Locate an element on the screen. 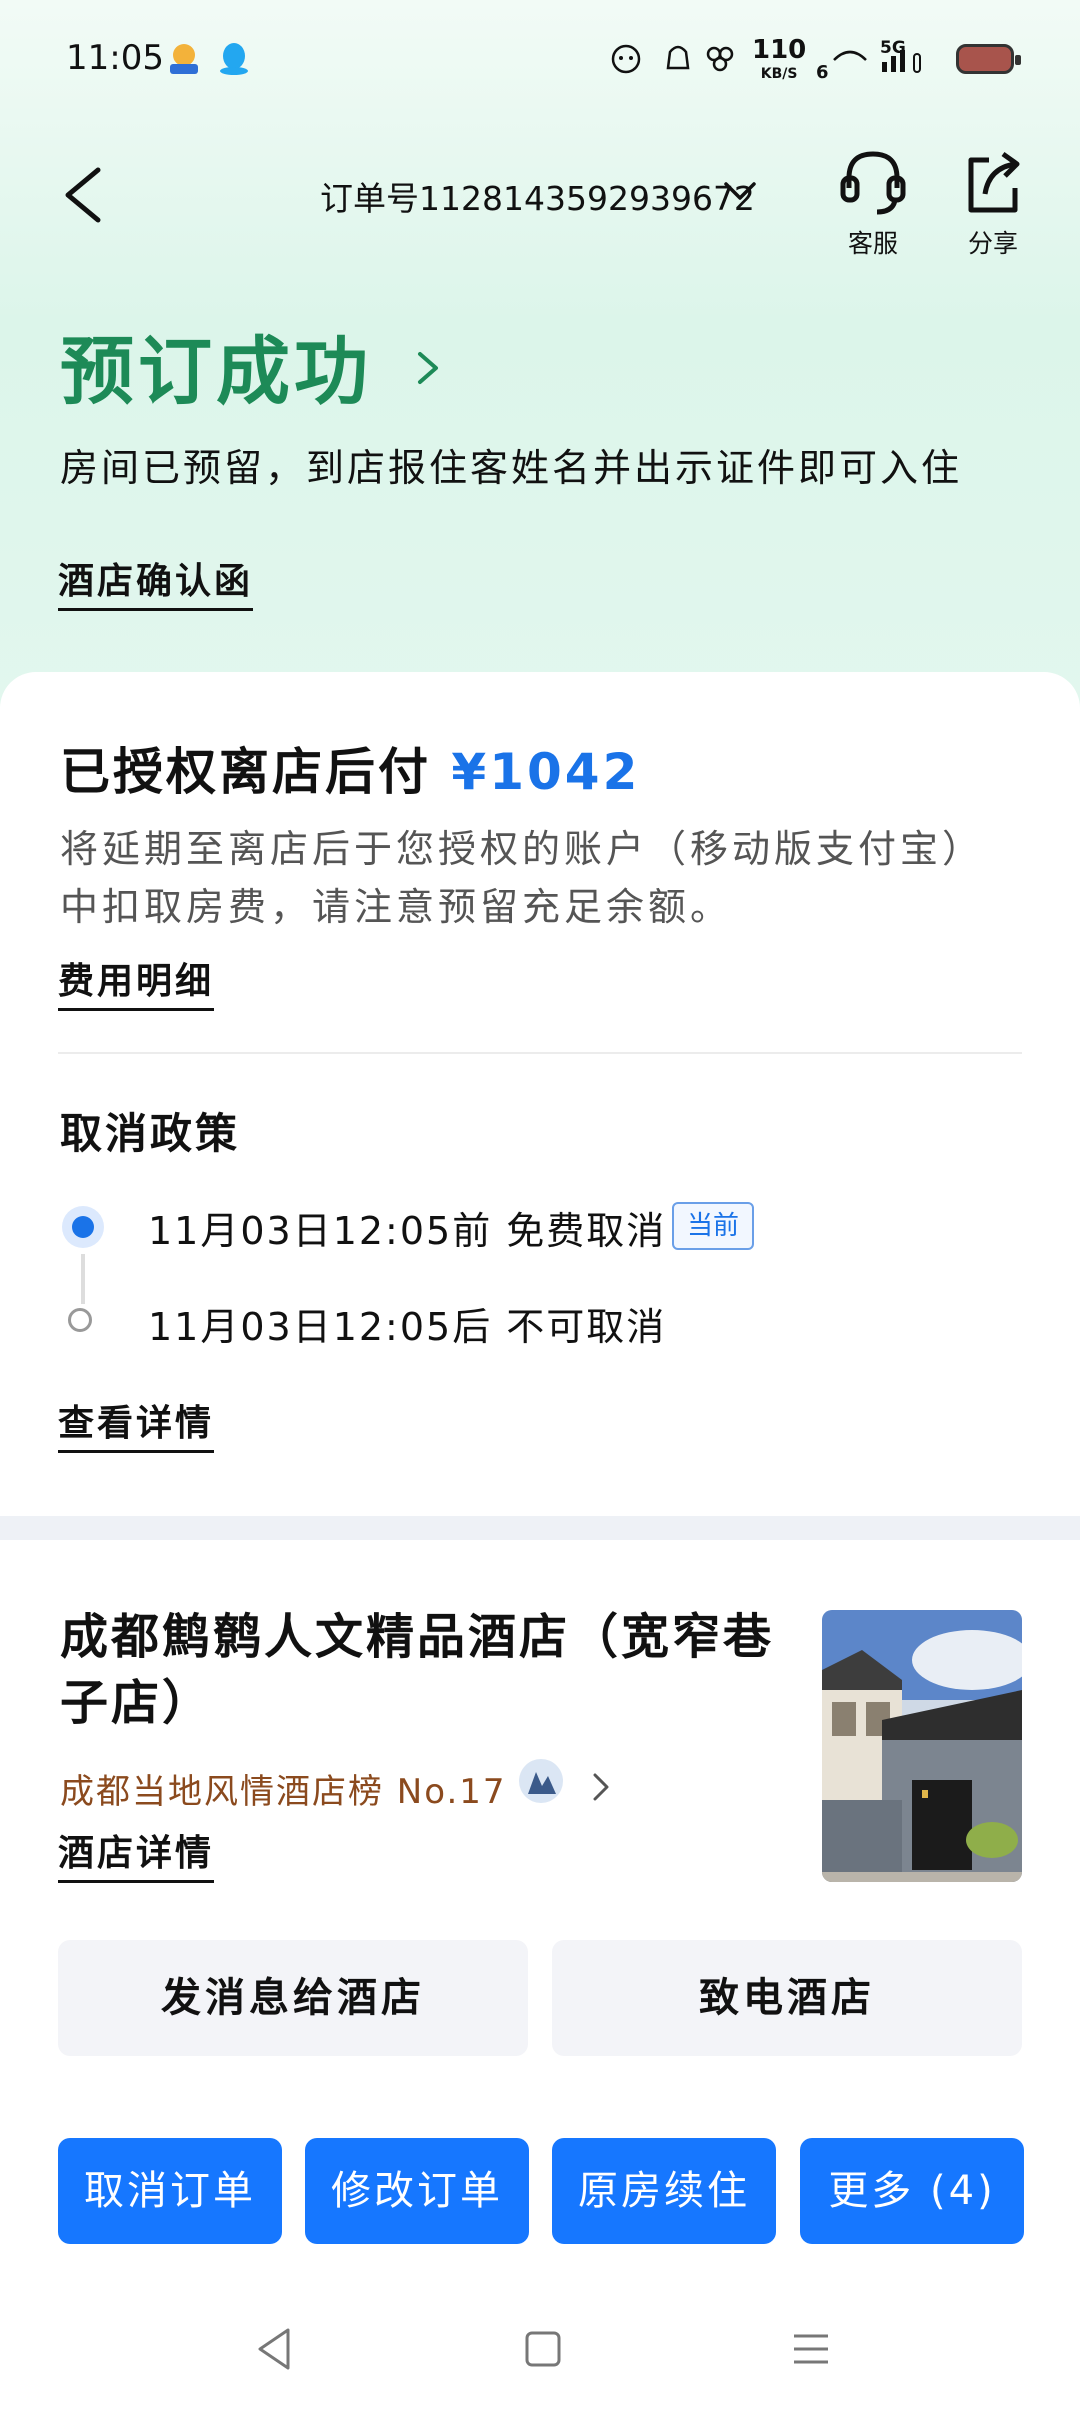  modify-order-button: 修改订单 is located at coordinates (417, 2191).